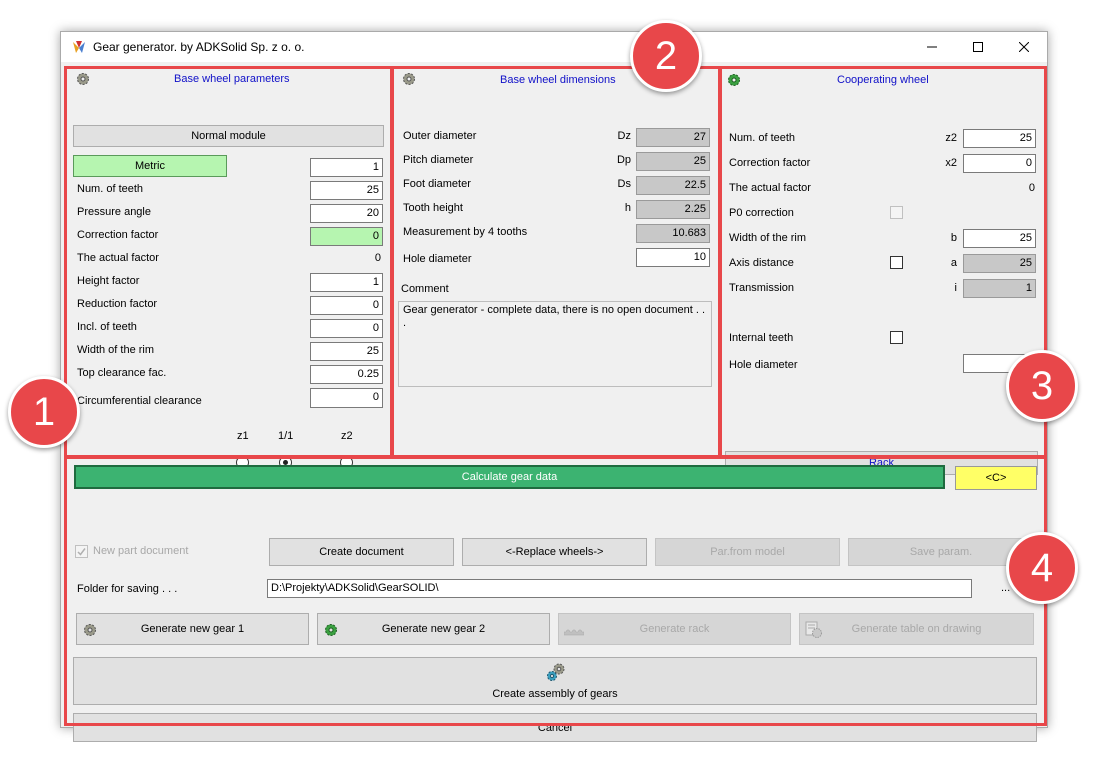 The height and width of the screenshot is (757, 1093). What do you see at coordinates (624, 184) in the screenshot?
I see `ds-symbol: Ds` at bounding box center [624, 184].